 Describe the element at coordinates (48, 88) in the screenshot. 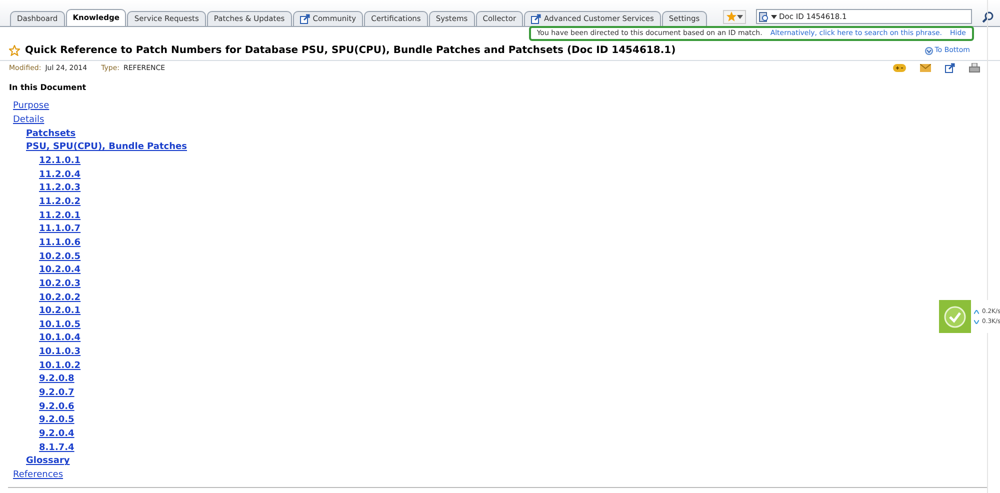

I see `toc-heading: In this Document` at that location.